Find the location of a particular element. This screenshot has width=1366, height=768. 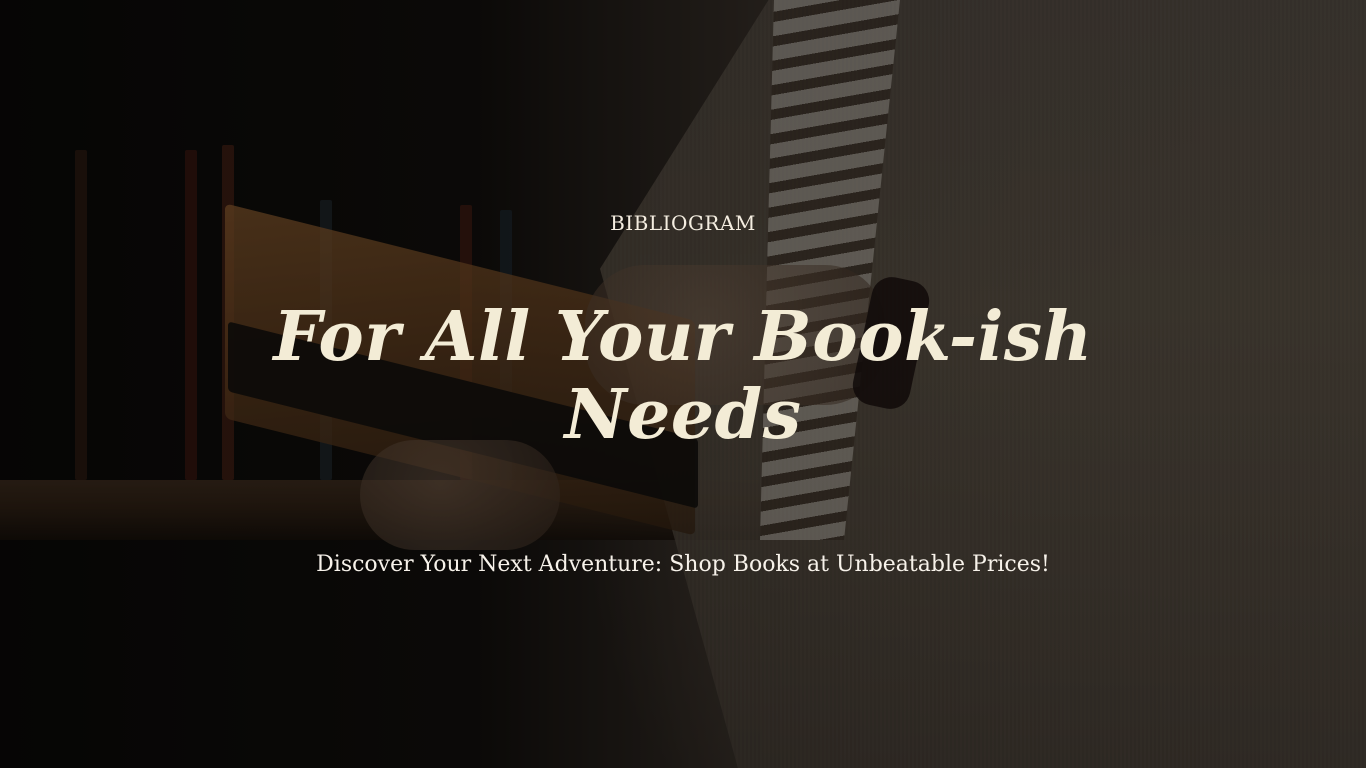

hero-headline: For All Your Book-ish Needs is located at coordinates (683, 376).